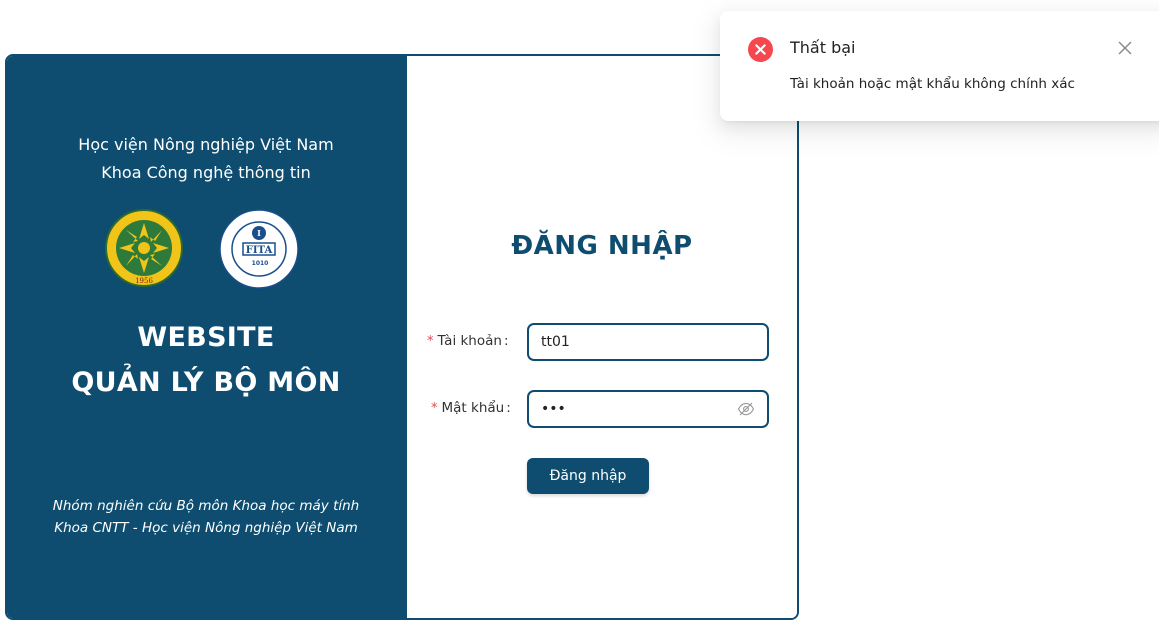  I want to click on login-button: Đăng nhập, so click(588, 476).